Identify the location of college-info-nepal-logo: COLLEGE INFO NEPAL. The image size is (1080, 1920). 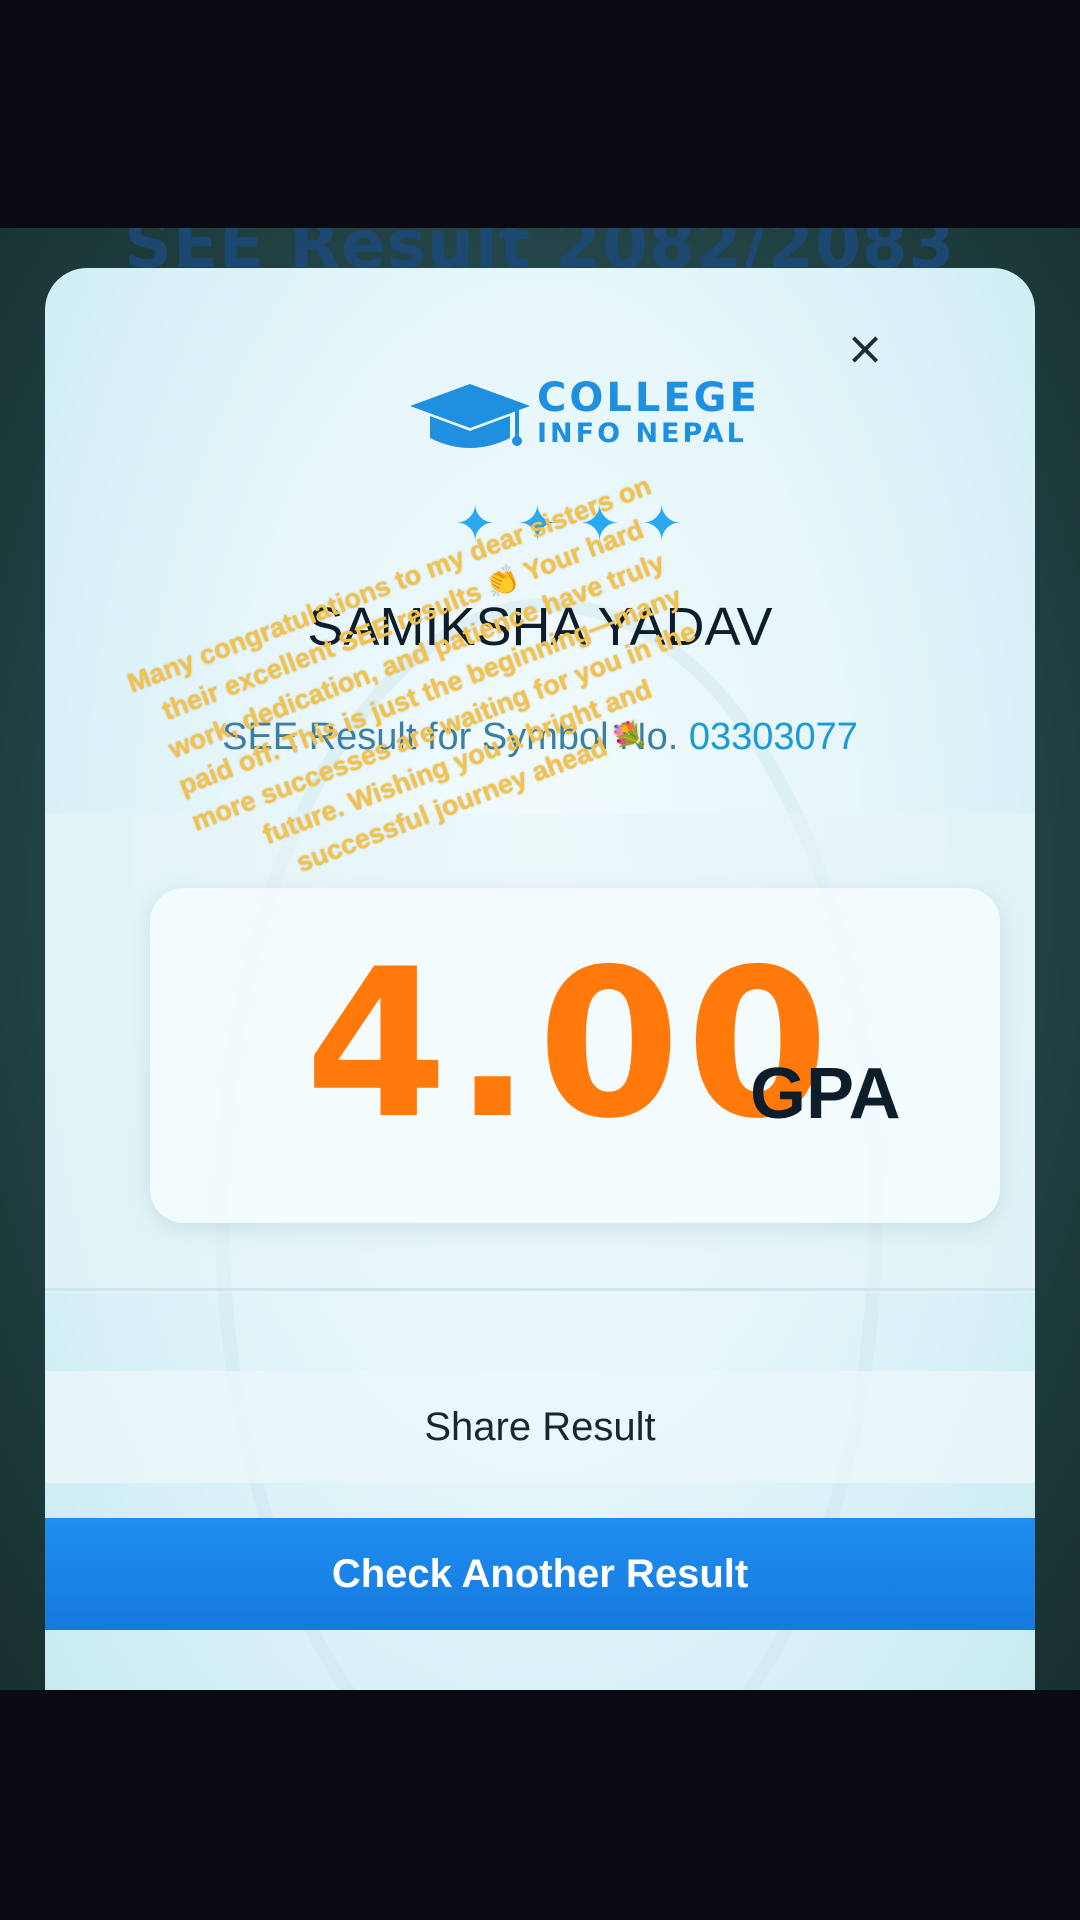
(585, 421).